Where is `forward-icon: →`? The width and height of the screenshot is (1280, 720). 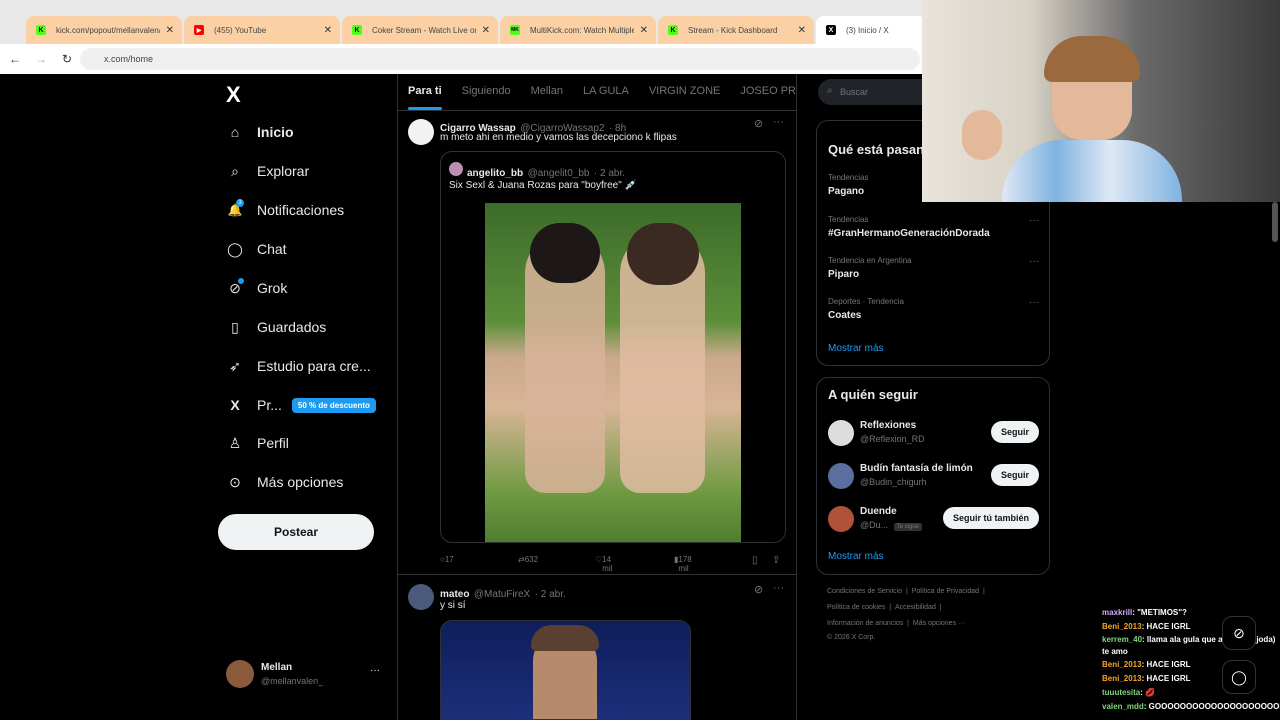
forward-icon: → is located at coordinates (41, 59).